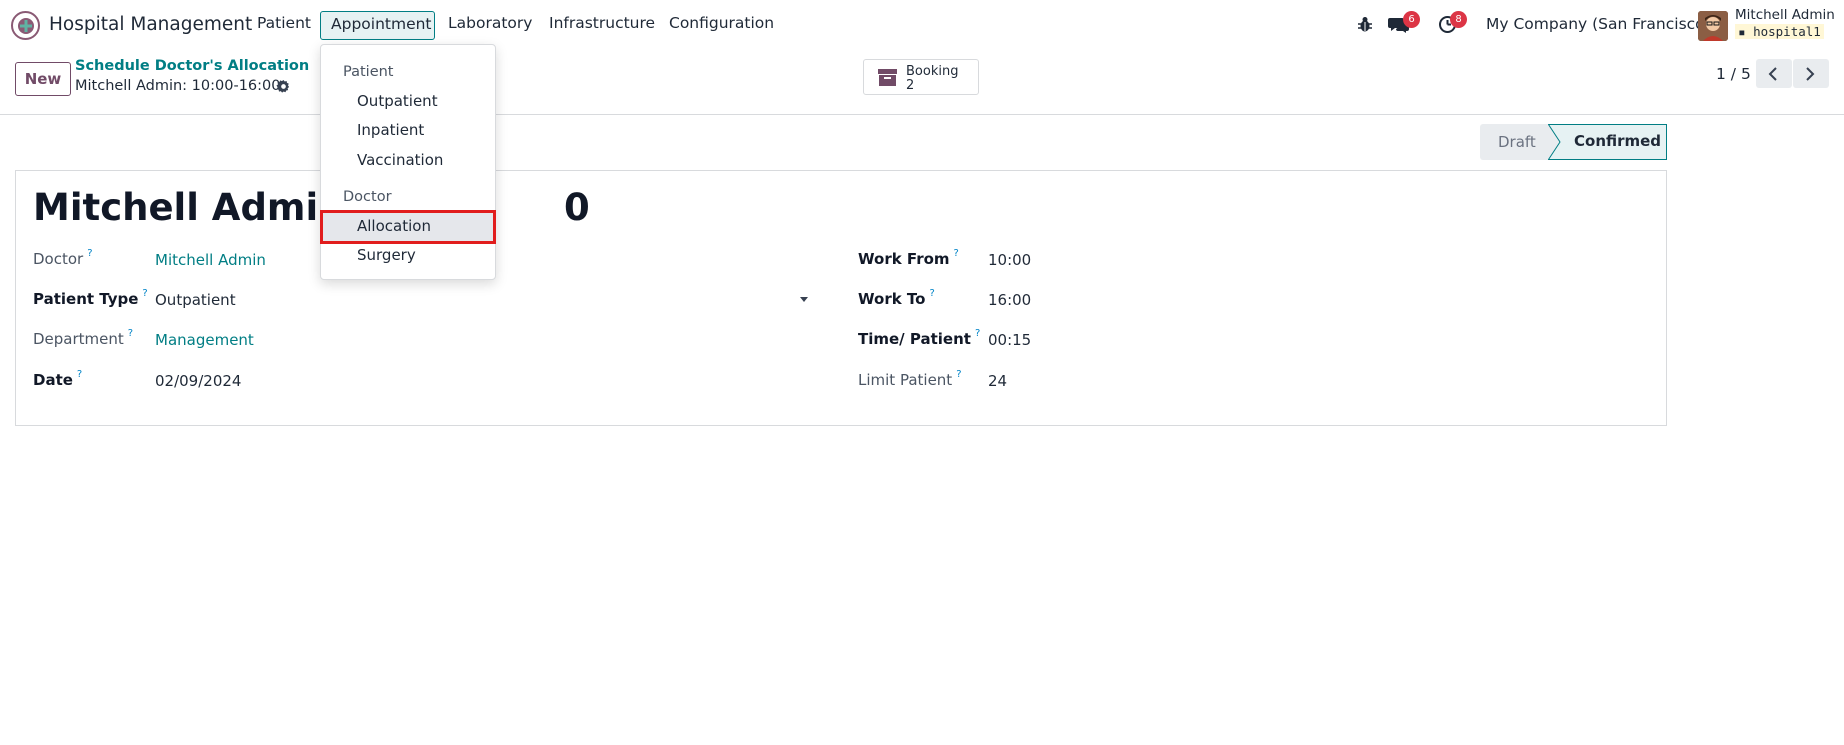 The height and width of the screenshot is (745, 1844). Describe the element at coordinates (210, 260) in the screenshot. I see `doctor-field: Mitchell Admin` at that location.